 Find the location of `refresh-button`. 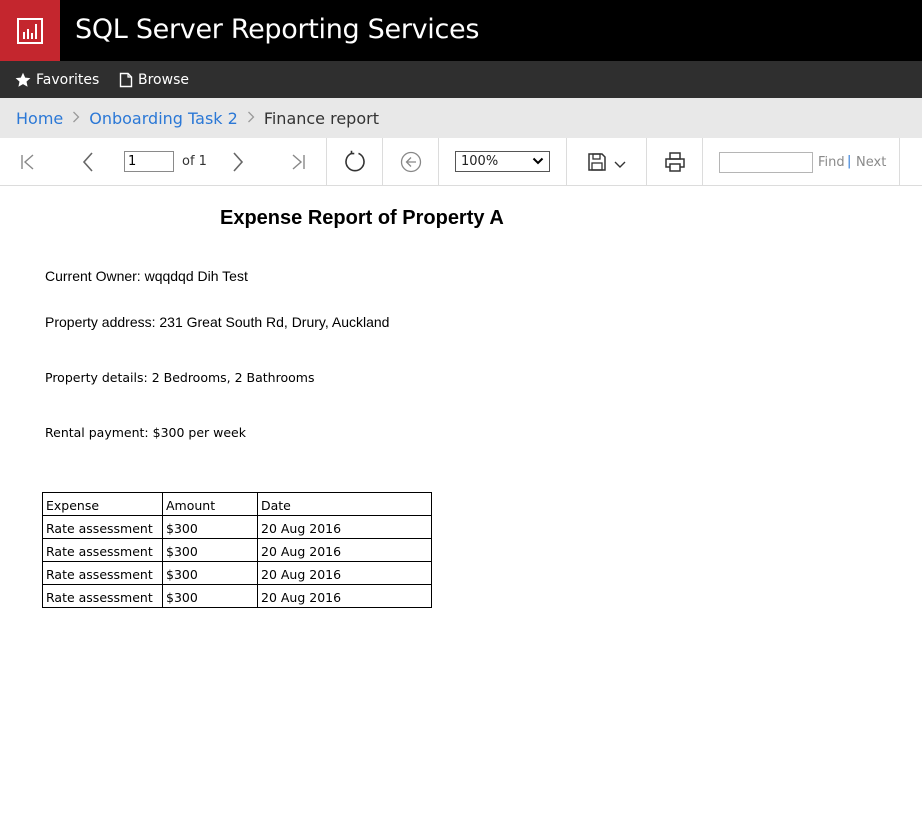

refresh-button is located at coordinates (355, 162).